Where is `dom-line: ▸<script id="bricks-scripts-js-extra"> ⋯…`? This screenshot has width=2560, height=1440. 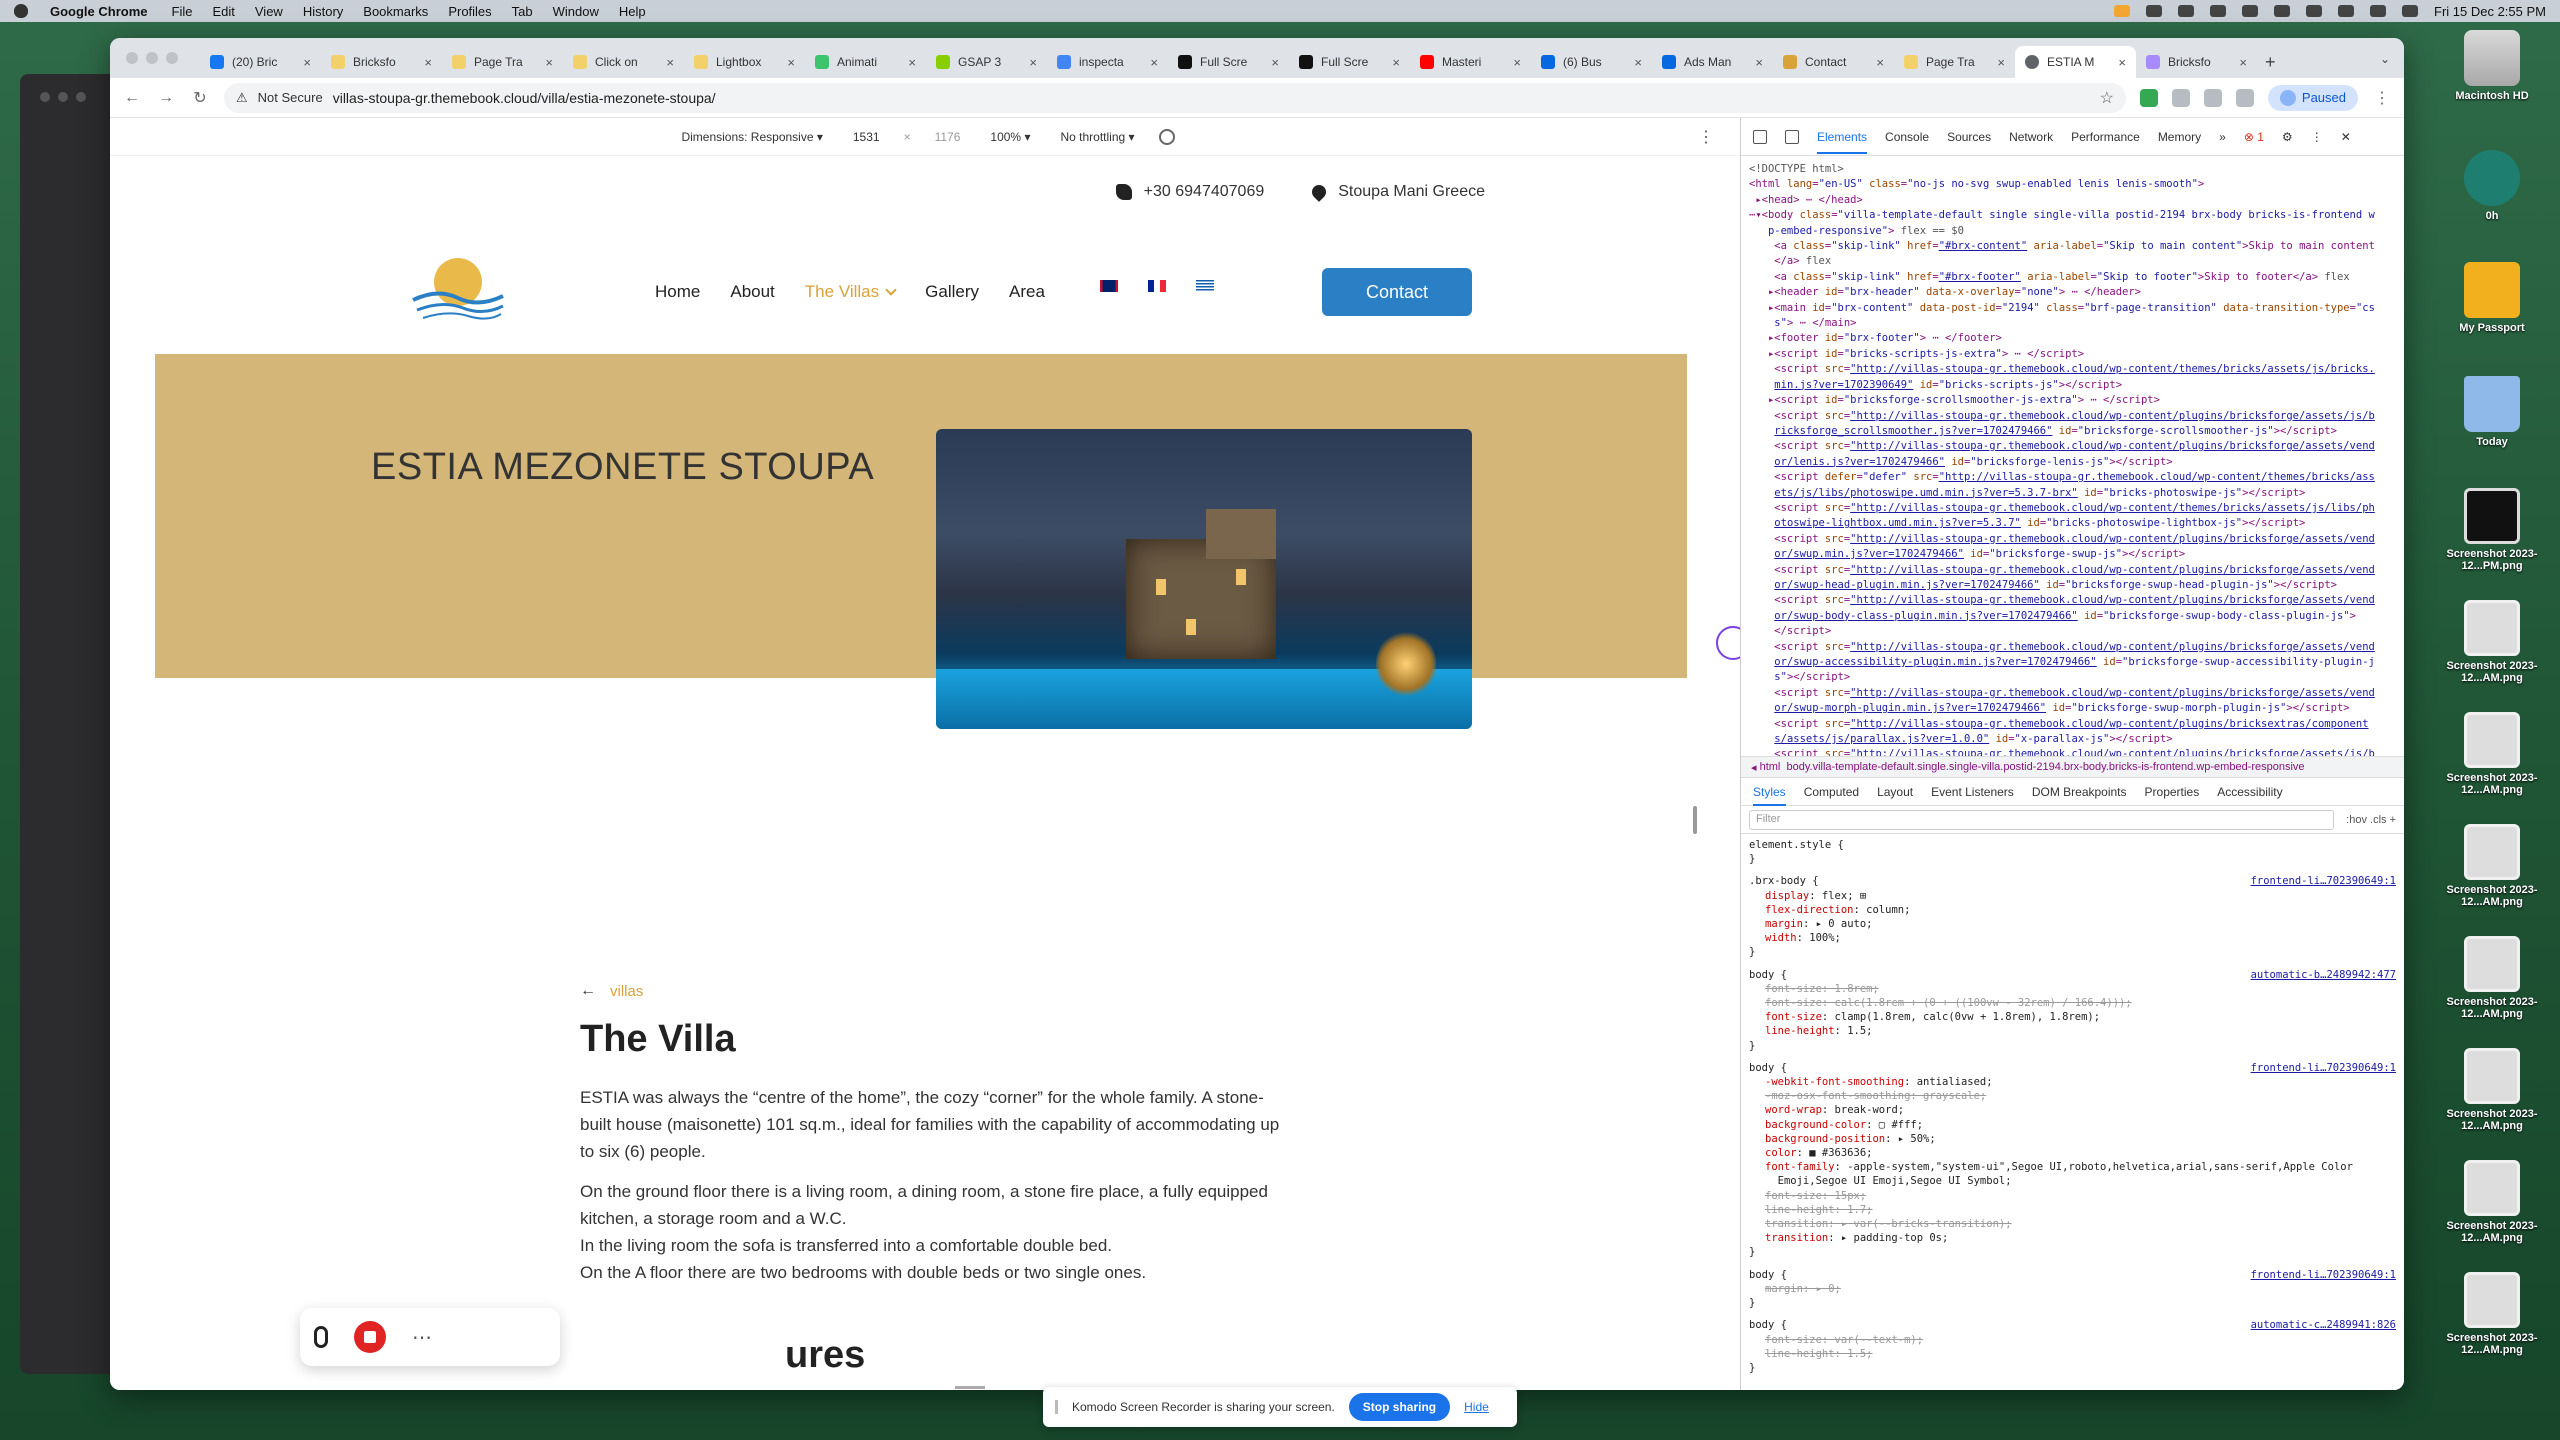 dom-line: ▸<script id="bricks-scripts-js-extra"> ⋯… is located at coordinates (2072, 354).